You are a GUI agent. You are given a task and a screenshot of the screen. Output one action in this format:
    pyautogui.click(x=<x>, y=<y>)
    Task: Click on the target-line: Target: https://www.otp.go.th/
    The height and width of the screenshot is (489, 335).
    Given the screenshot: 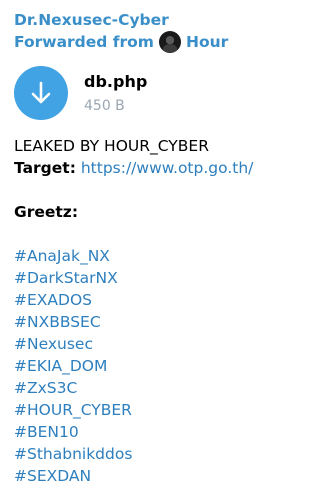 What is the action you would take?
    pyautogui.click(x=167, y=168)
    